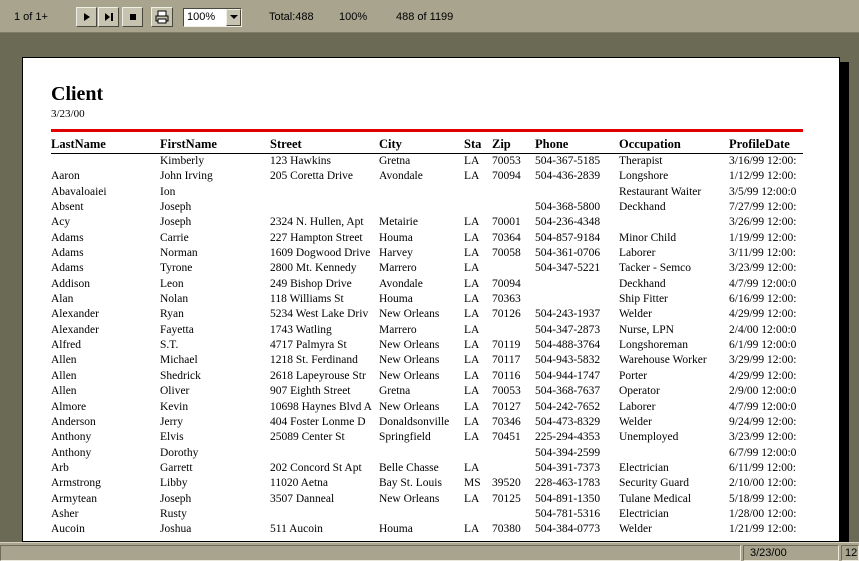  I want to click on cell-street: 1609 Dogwood Drive, so click(320, 253).